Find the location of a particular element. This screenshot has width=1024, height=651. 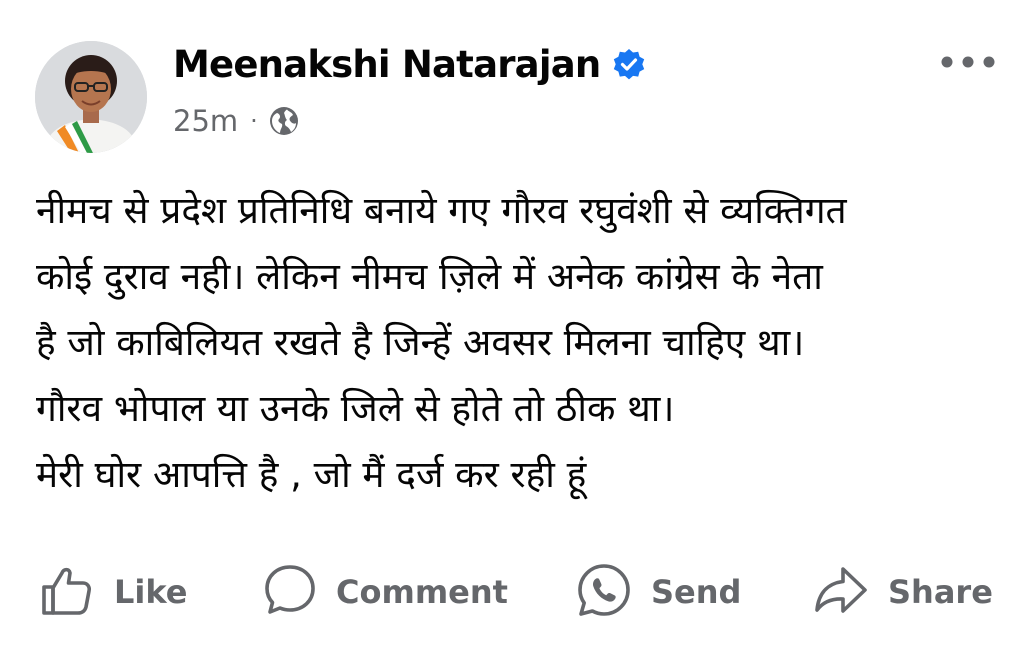

thumbs-up-icon is located at coordinates (67, 592).